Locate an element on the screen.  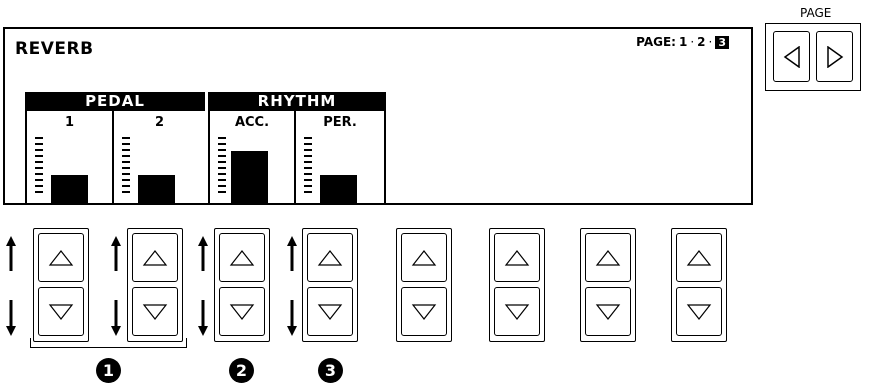
column-label: PER. is located at coordinates (340, 122).